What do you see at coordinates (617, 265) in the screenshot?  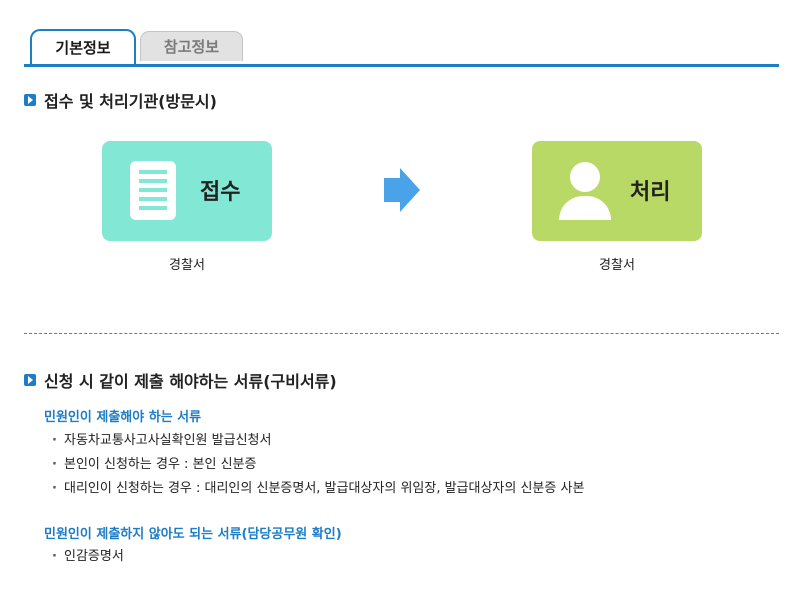 I see `process-caption: 경찰서` at bounding box center [617, 265].